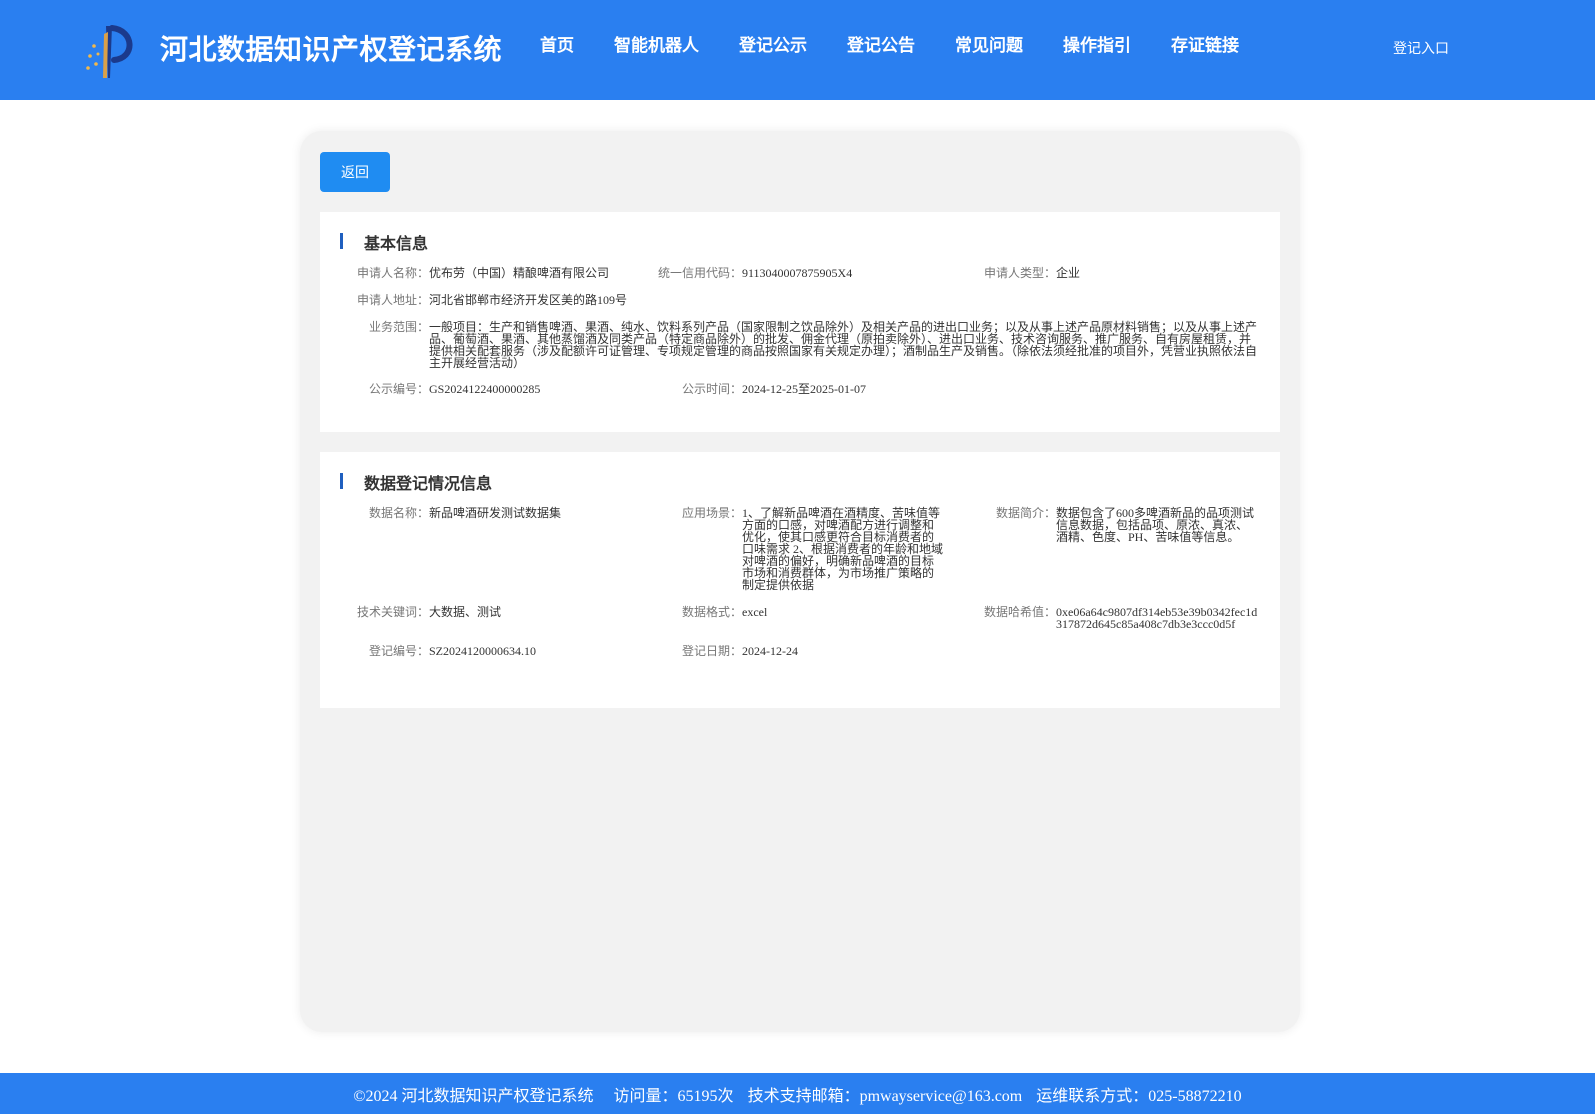  What do you see at coordinates (1019, 612) in the screenshot?
I see `field-label: 数据哈希值：` at bounding box center [1019, 612].